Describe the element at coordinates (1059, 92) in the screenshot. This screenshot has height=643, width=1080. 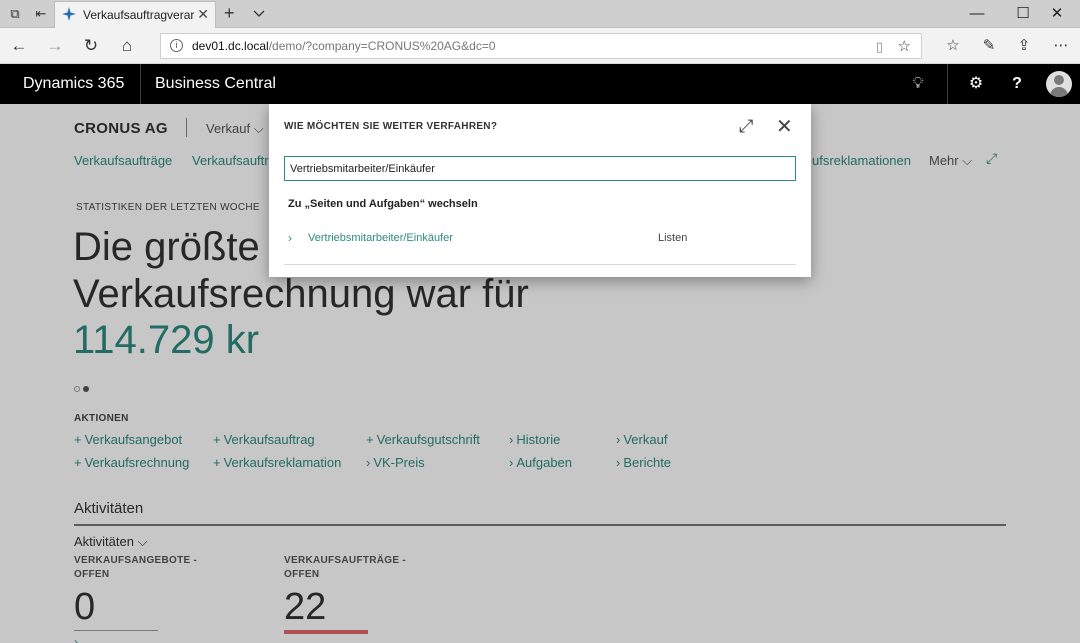
I see `avatar-body` at that location.